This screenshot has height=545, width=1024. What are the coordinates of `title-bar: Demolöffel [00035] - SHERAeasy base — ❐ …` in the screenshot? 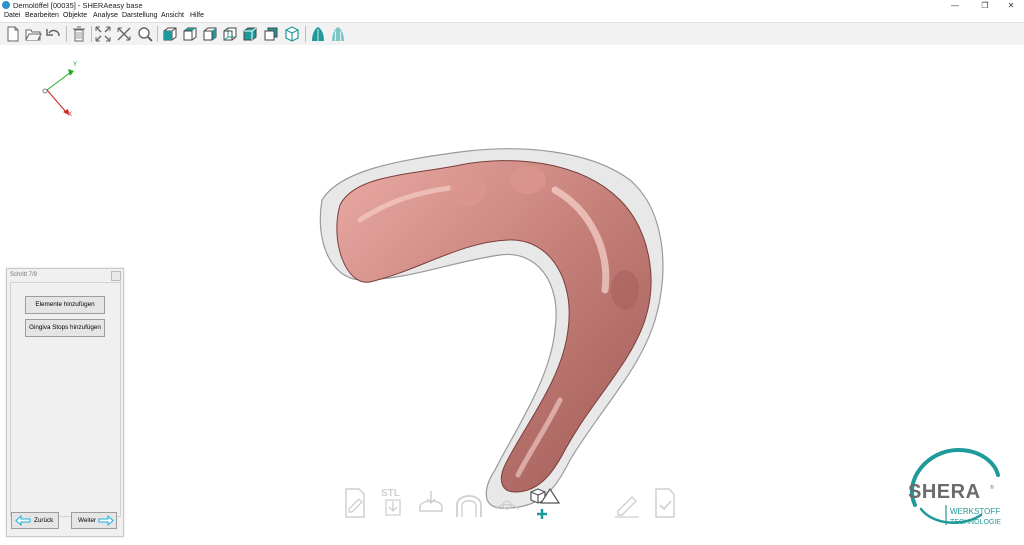 It's located at (512, 5).